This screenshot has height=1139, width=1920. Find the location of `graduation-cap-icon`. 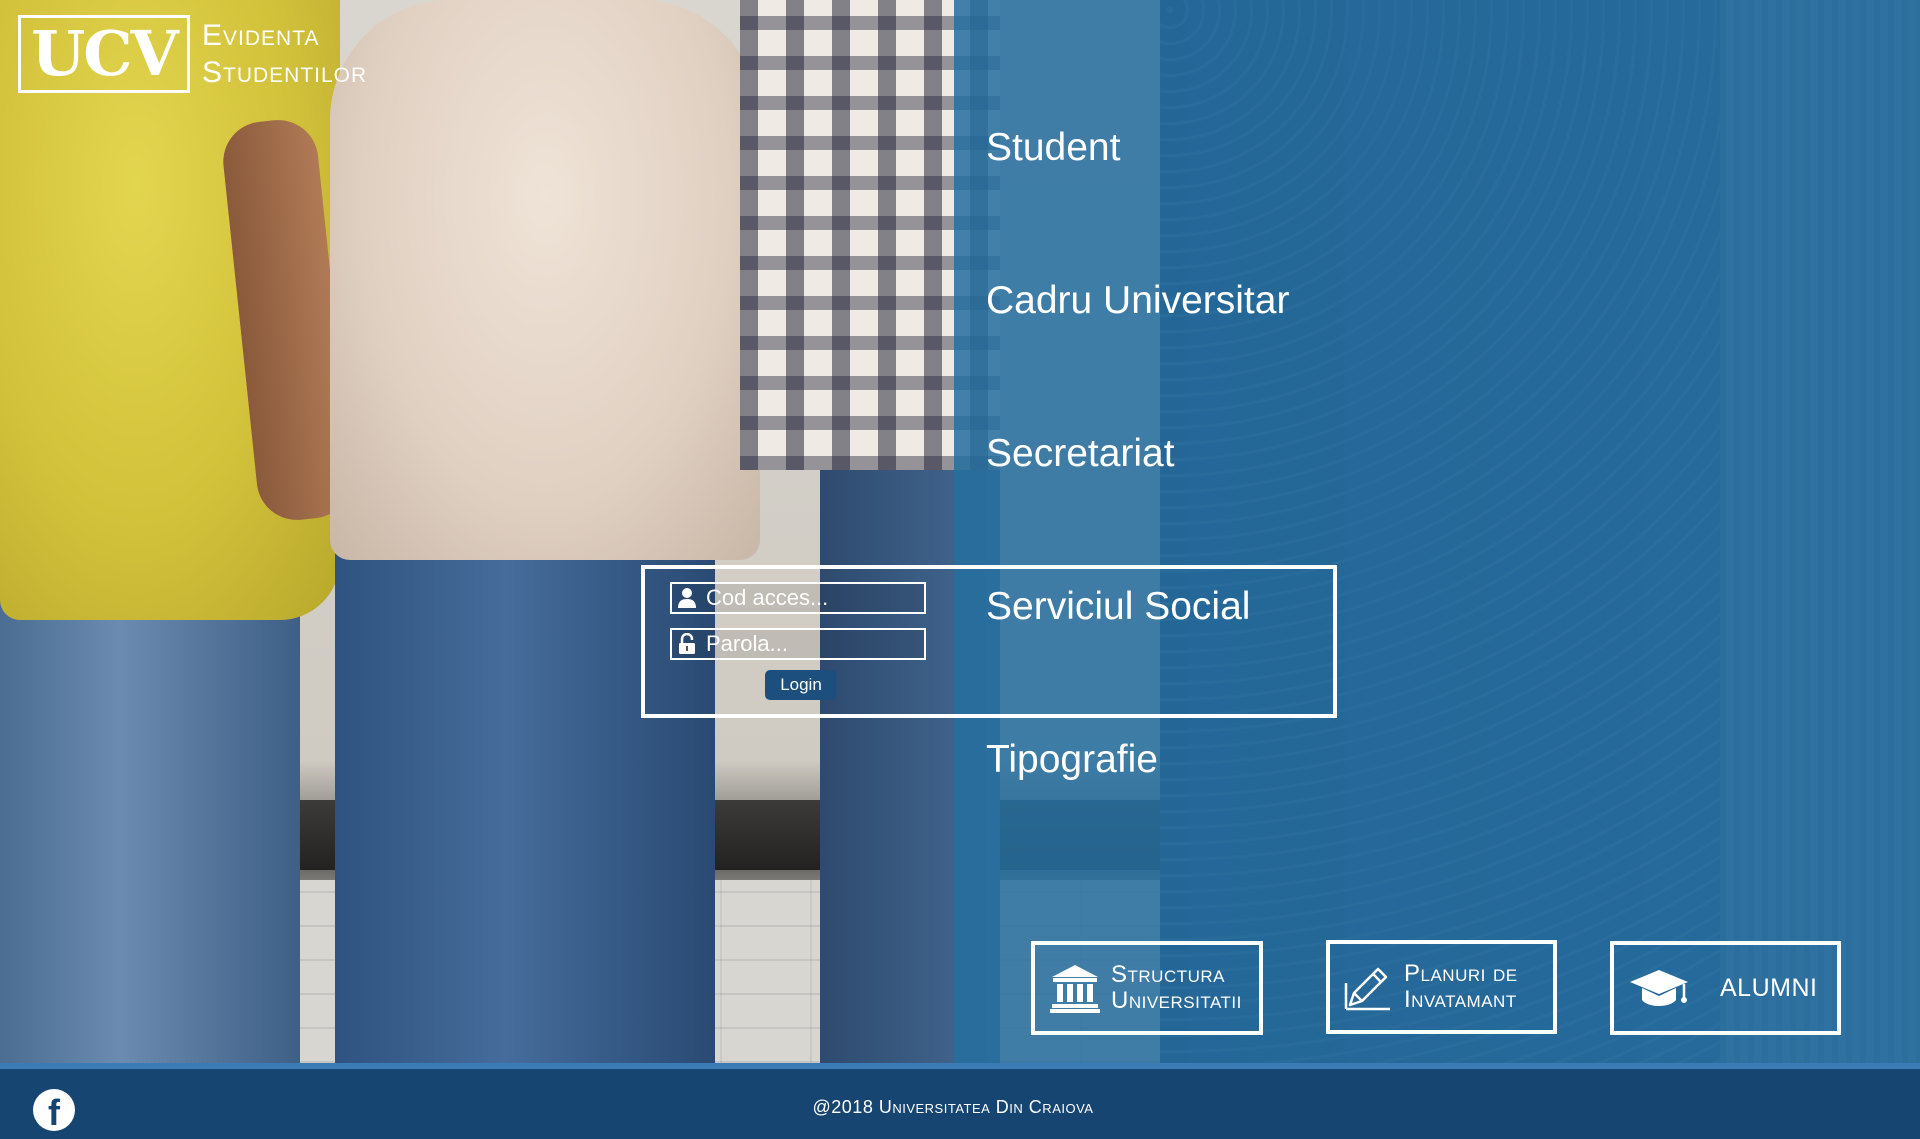

graduation-cap-icon is located at coordinates (1659, 988).